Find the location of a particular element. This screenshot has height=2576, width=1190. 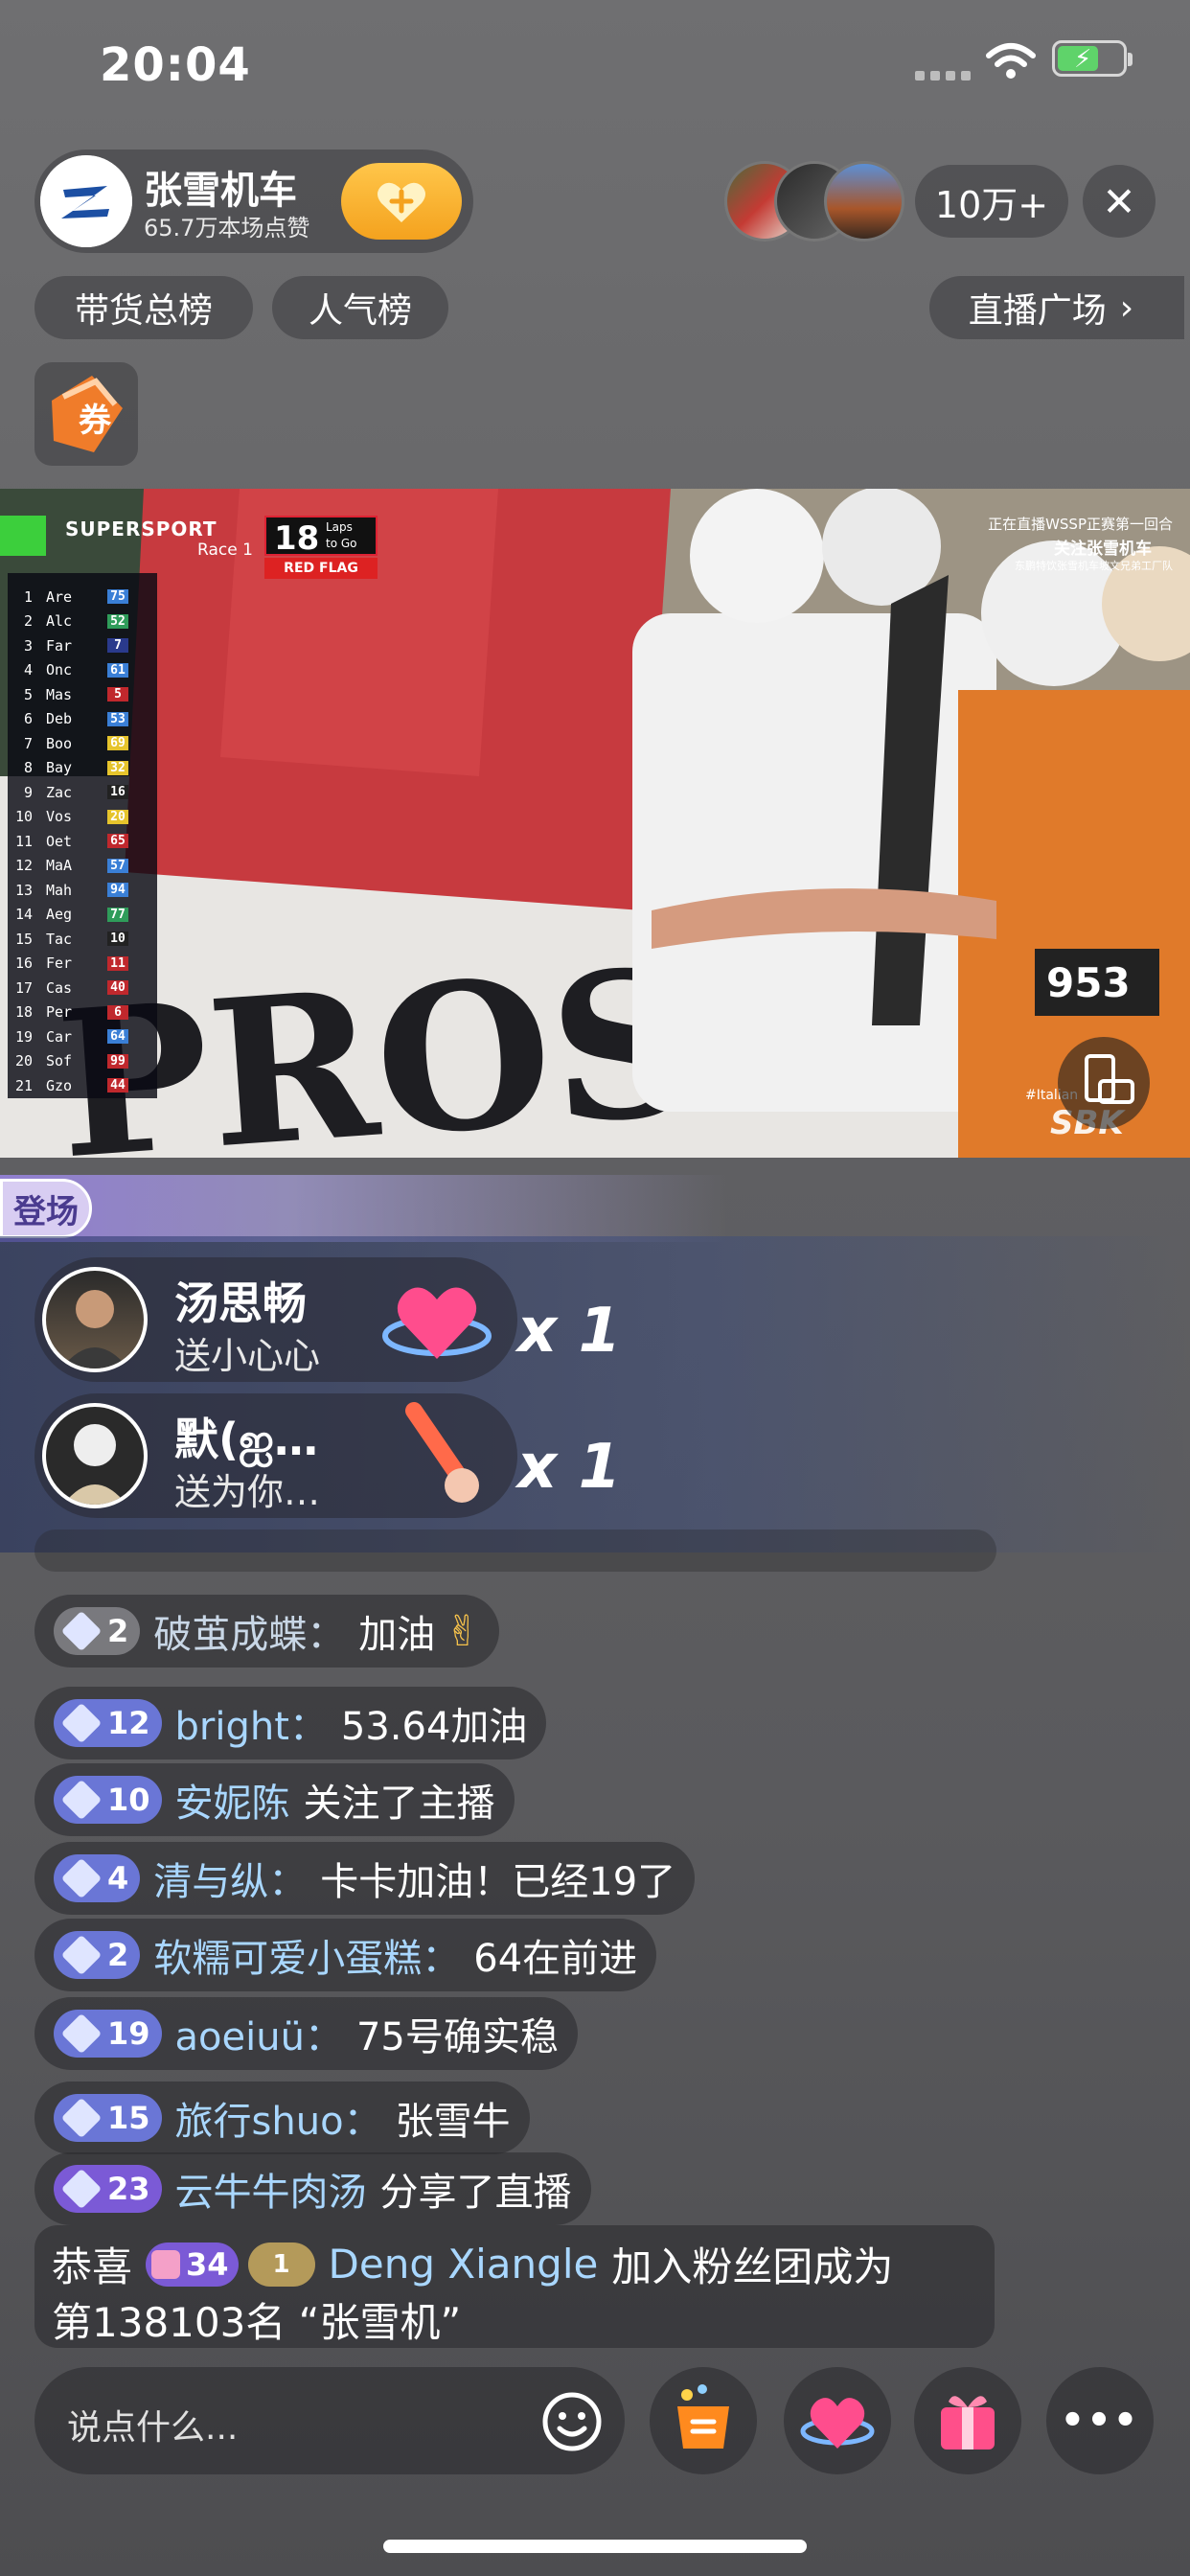

live-plaza-button: 直播广场 › is located at coordinates (1057, 307).